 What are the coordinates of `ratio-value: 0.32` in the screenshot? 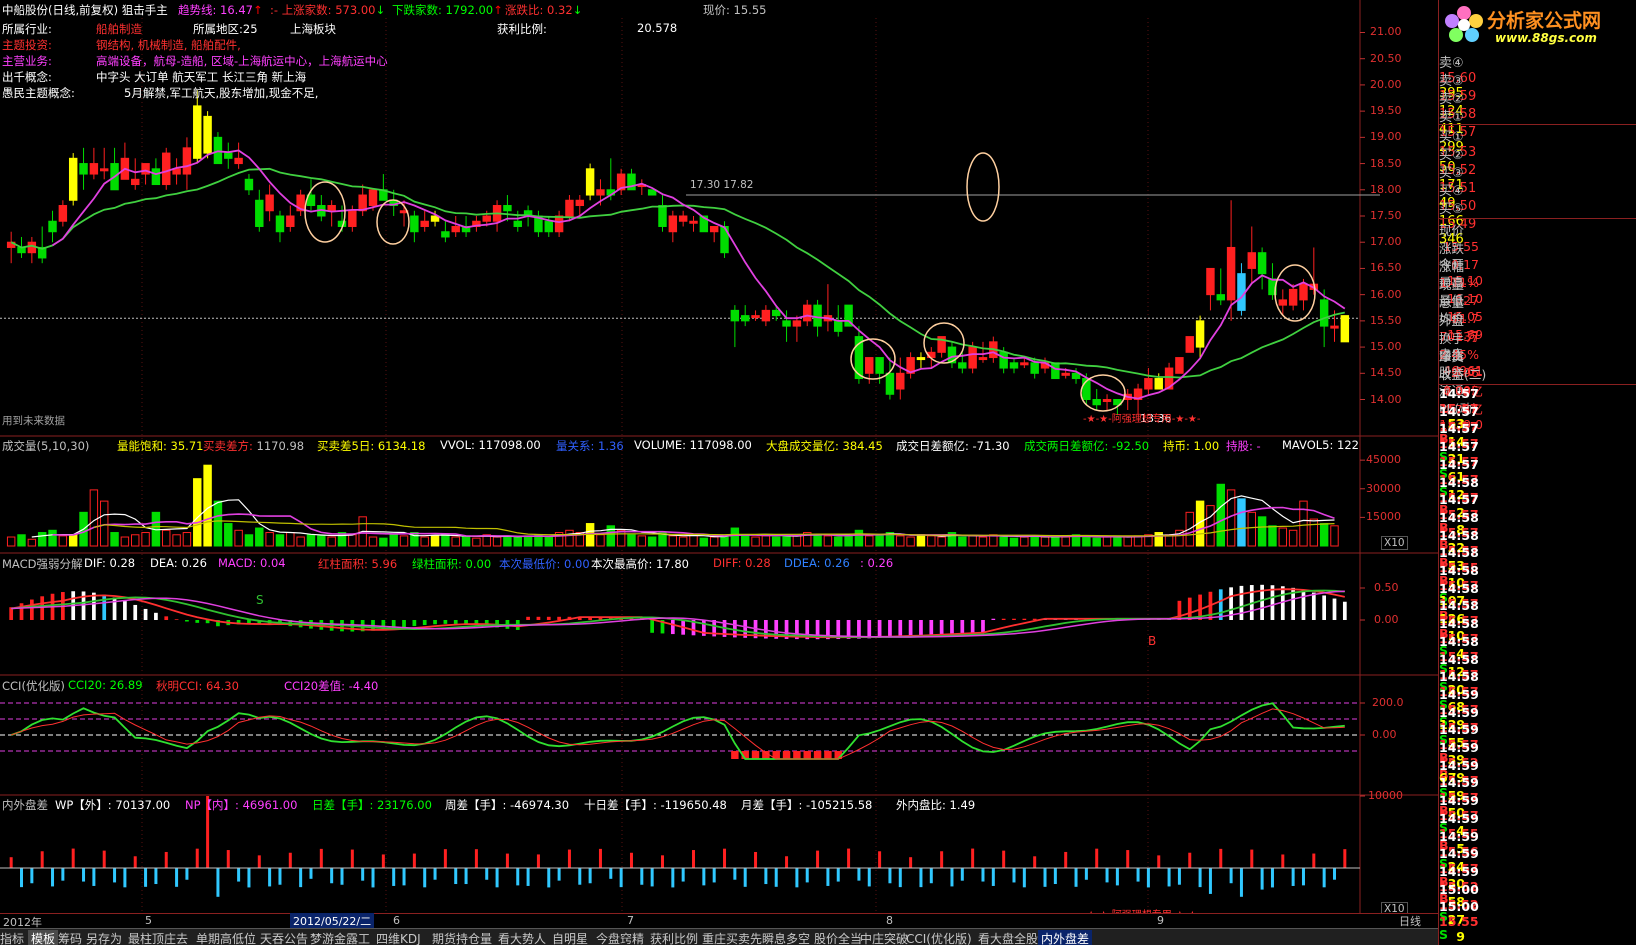 It's located at (560, 10).